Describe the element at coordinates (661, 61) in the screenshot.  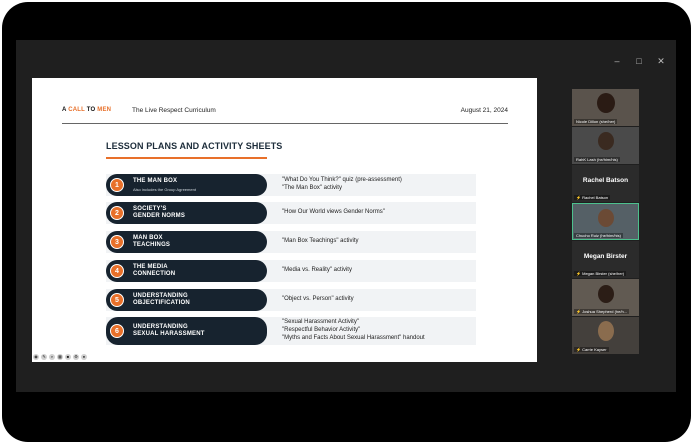
I see `close-icon: ✕` at that location.